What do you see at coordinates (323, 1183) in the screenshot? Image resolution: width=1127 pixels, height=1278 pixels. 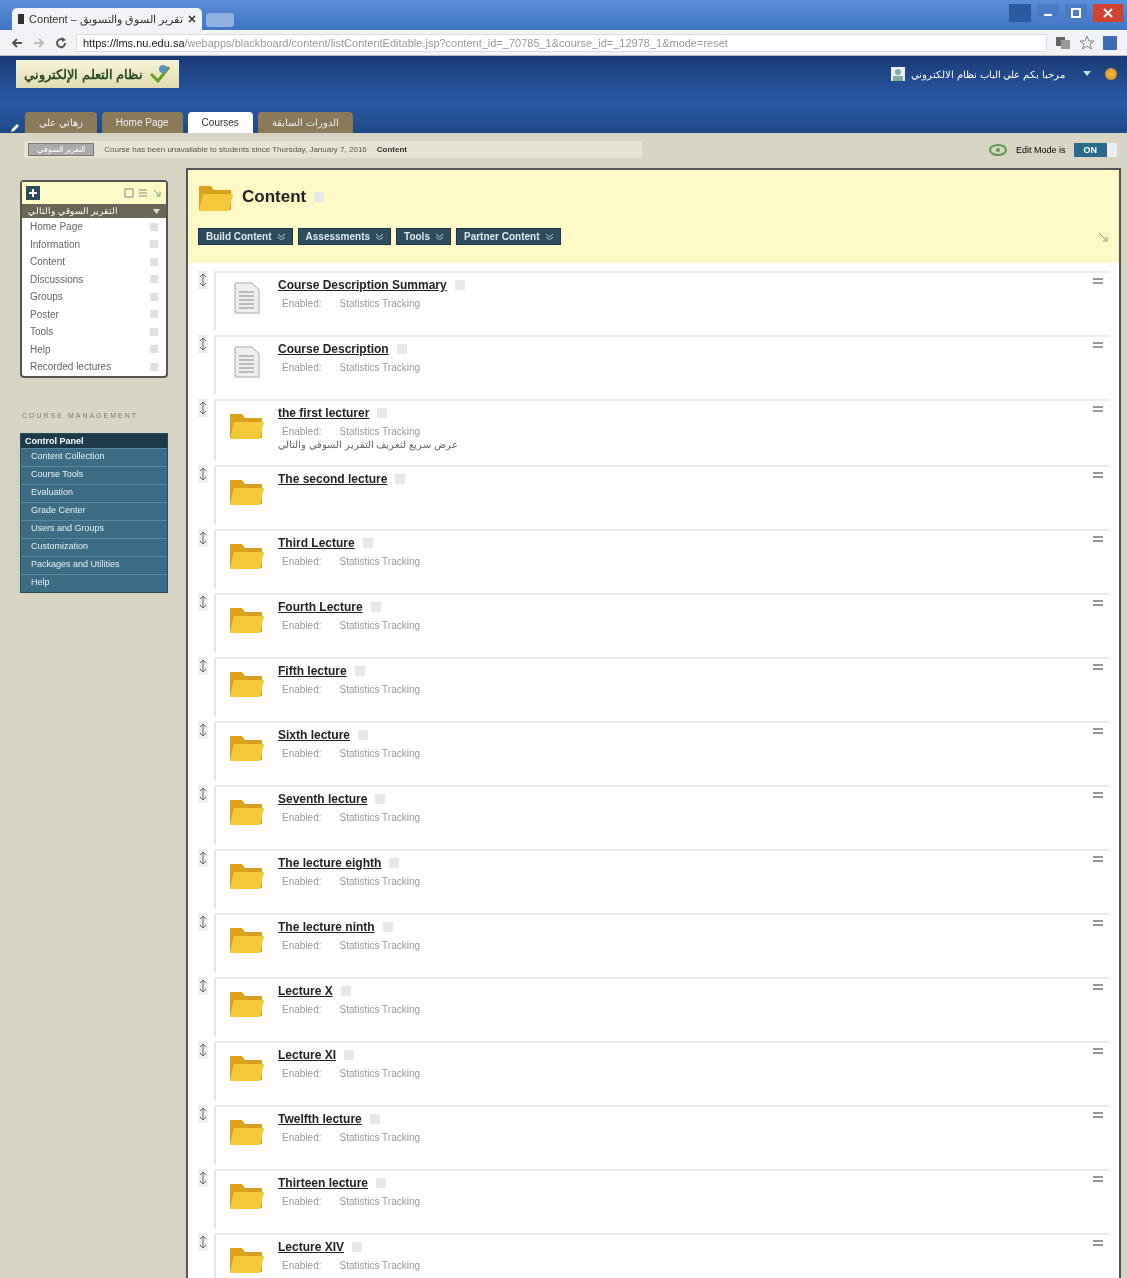 I see `item-title-link: Thirteen lecture` at bounding box center [323, 1183].